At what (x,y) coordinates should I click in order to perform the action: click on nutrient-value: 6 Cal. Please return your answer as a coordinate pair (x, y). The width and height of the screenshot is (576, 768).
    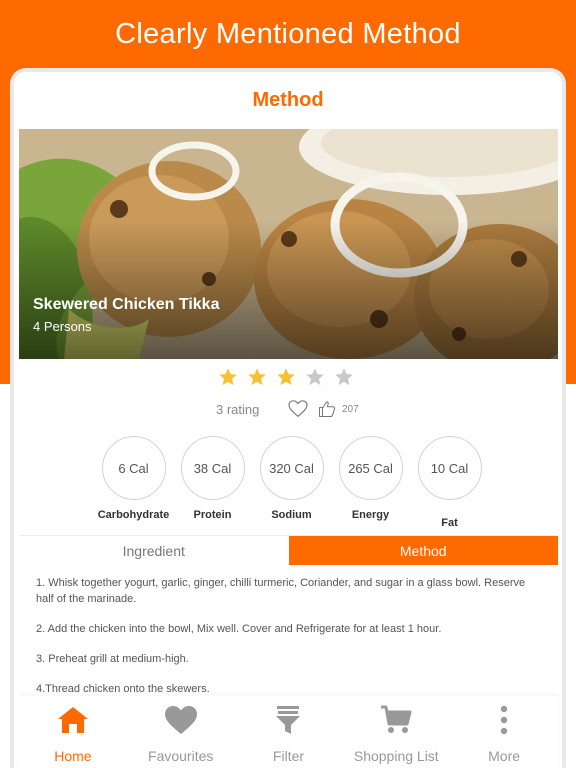
    Looking at the image, I should click on (133, 468).